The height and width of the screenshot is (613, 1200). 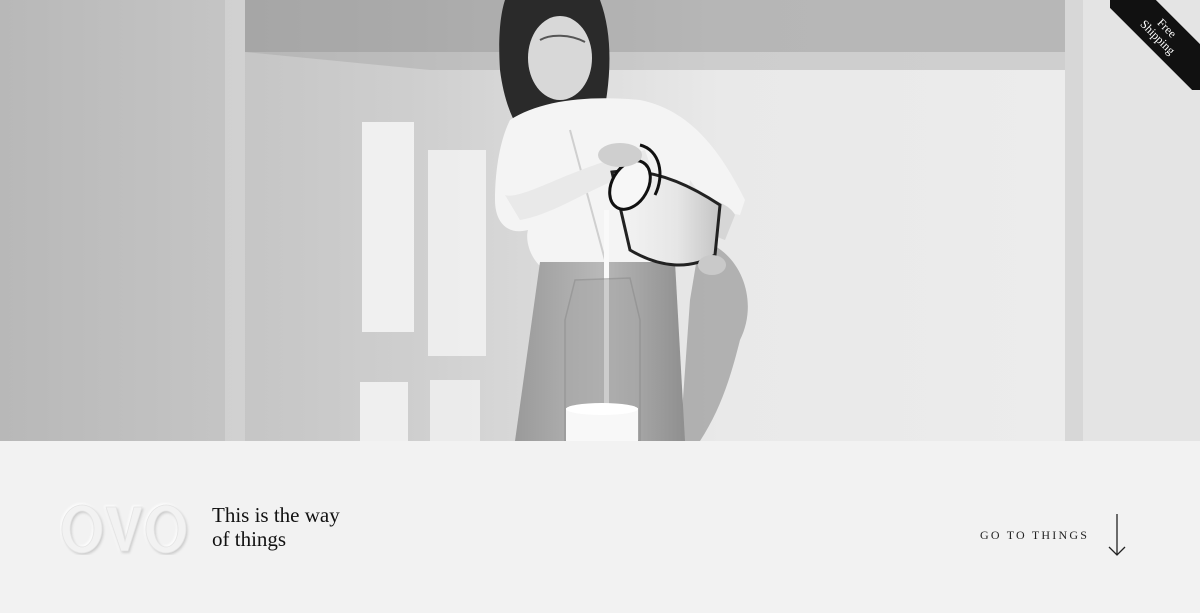 What do you see at coordinates (125, 528) in the screenshot?
I see `ovo-logo` at bounding box center [125, 528].